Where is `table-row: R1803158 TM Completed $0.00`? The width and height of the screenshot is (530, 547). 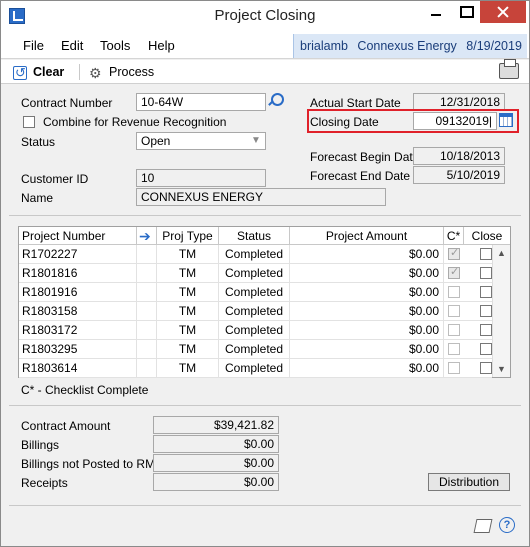
table-row: R1803158 TM Completed $0.00 is located at coordinates (255, 311).